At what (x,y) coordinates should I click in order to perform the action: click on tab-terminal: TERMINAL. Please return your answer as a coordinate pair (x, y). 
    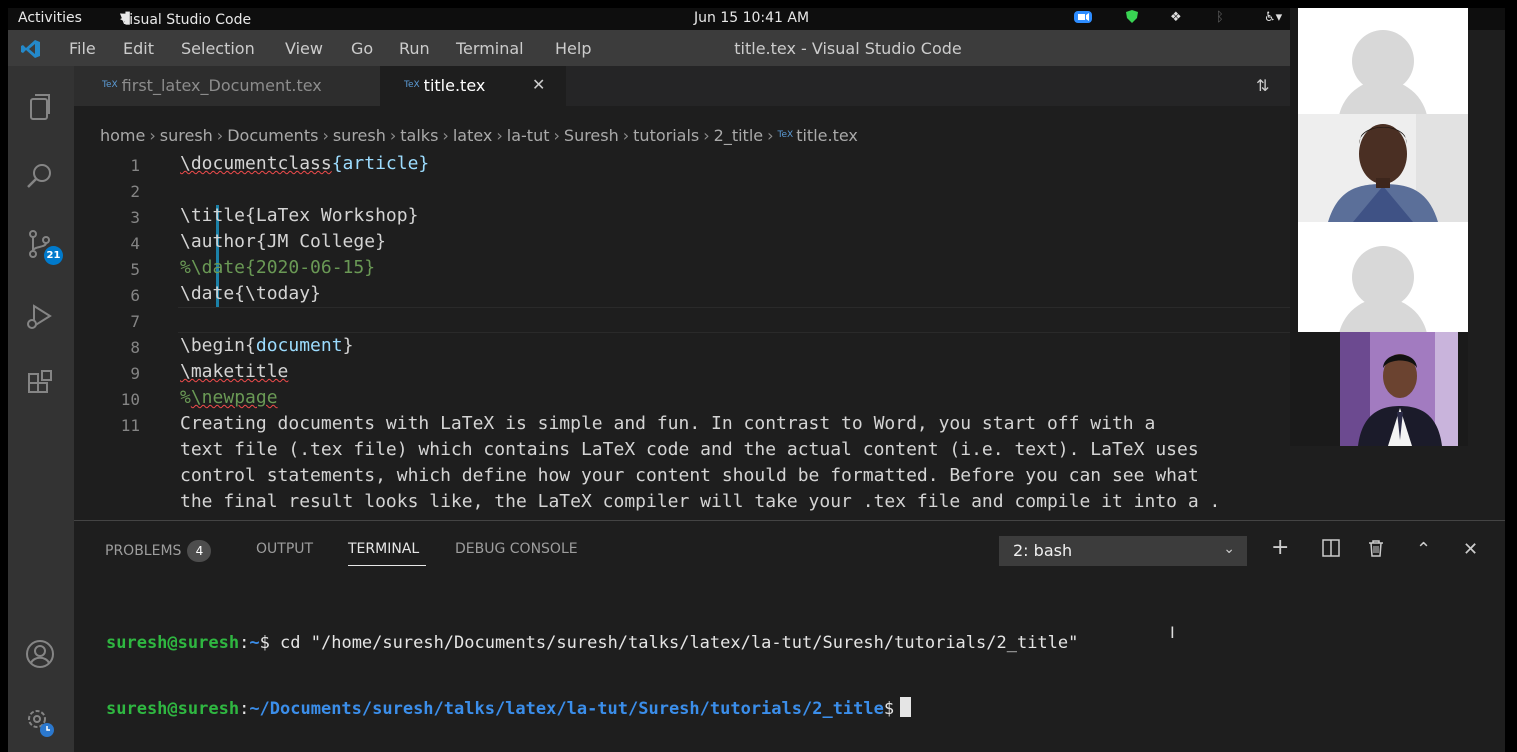
    Looking at the image, I should click on (383, 549).